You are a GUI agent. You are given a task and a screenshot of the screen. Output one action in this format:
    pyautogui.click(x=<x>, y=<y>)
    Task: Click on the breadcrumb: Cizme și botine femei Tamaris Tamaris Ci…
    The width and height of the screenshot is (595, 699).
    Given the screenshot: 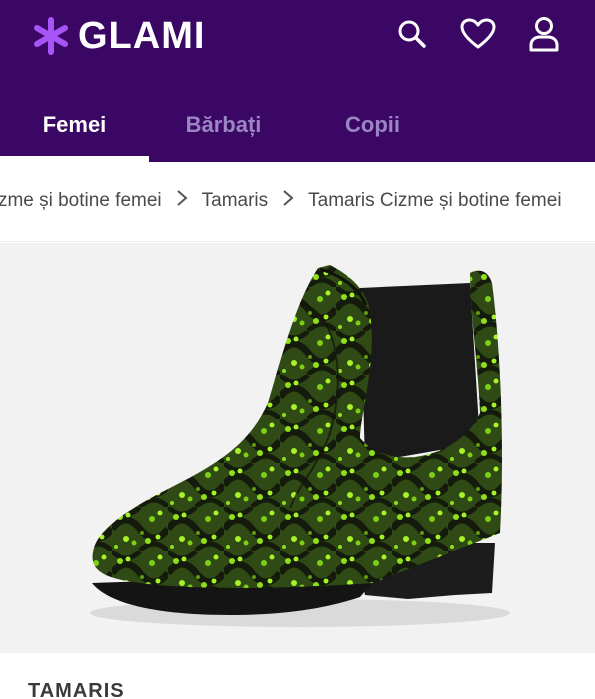 What is the action you would take?
    pyautogui.click(x=297, y=202)
    